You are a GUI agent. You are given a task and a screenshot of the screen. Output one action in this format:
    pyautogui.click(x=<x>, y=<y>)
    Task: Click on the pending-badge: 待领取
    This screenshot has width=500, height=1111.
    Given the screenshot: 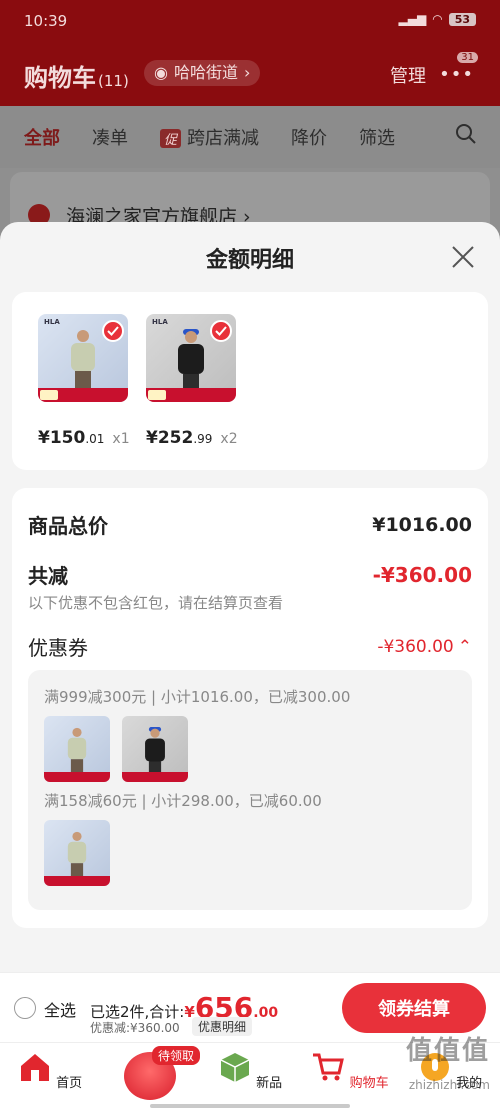 What is the action you would take?
    pyautogui.click(x=176, y=1055)
    